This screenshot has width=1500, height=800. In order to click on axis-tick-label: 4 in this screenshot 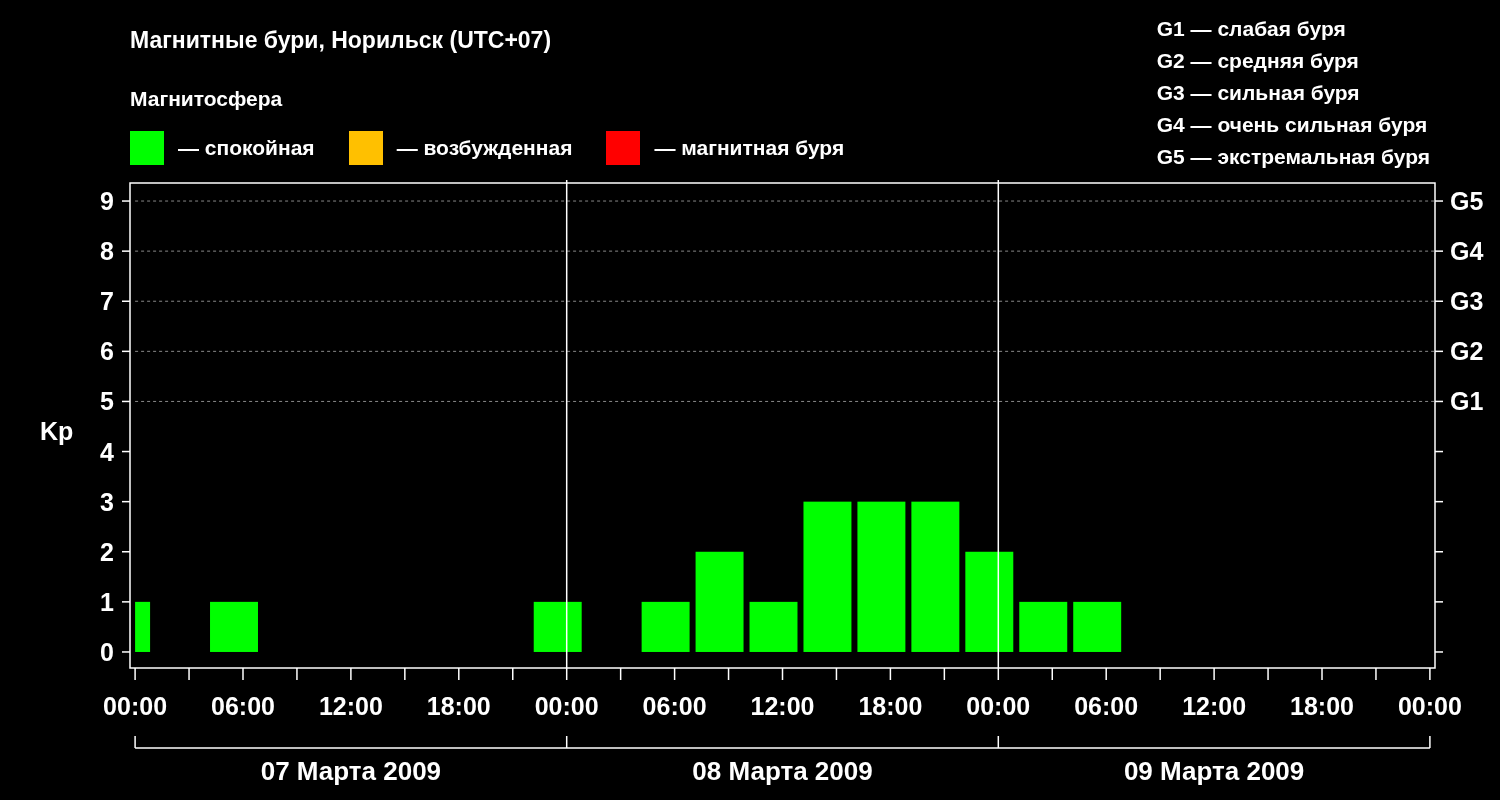, I will do `click(107, 451)`.